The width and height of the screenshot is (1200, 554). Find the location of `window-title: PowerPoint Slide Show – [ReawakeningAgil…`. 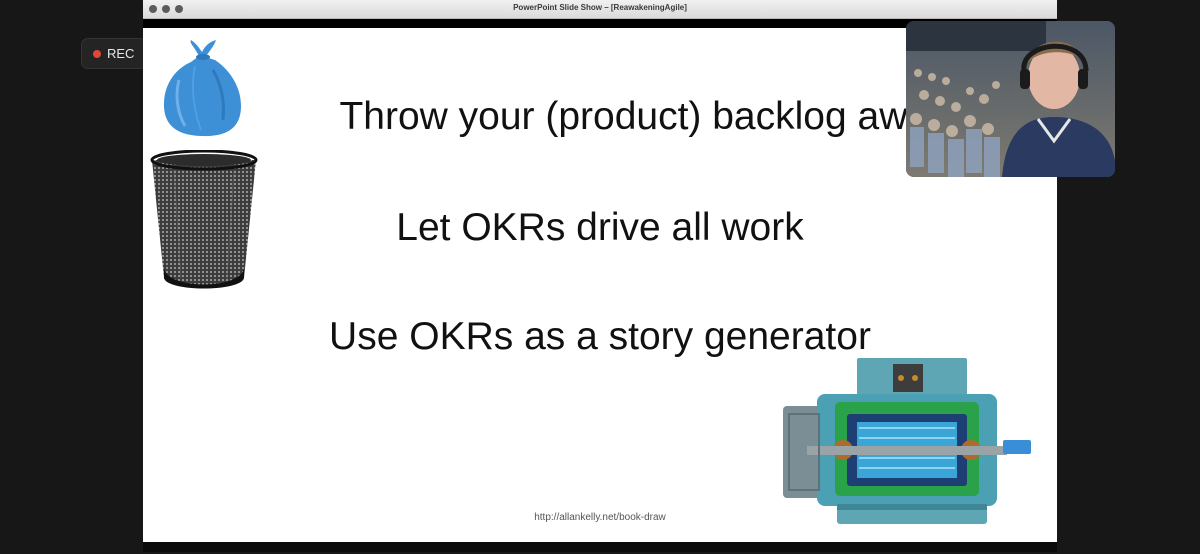

window-title: PowerPoint Slide Show – [ReawakeningAgil… is located at coordinates (600, 7).